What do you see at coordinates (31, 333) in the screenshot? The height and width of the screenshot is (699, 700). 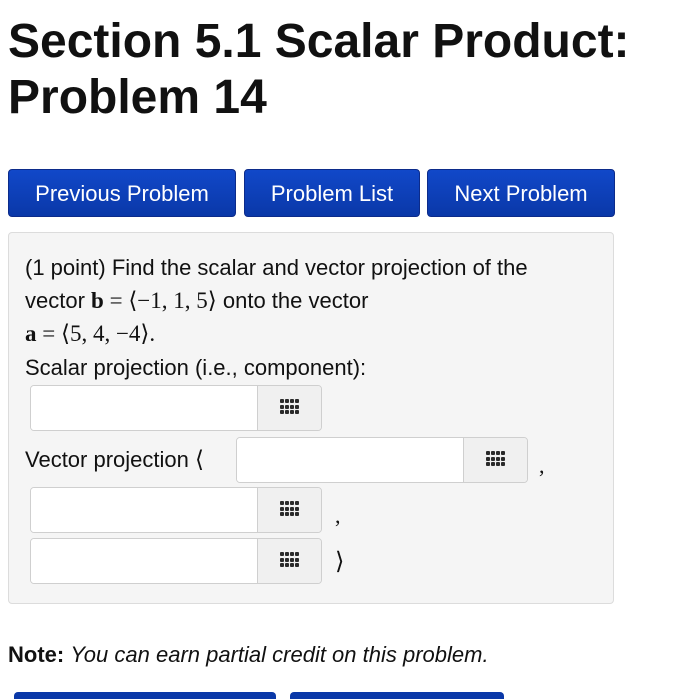 I see `vector-a-symbol: a` at bounding box center [31, 333].